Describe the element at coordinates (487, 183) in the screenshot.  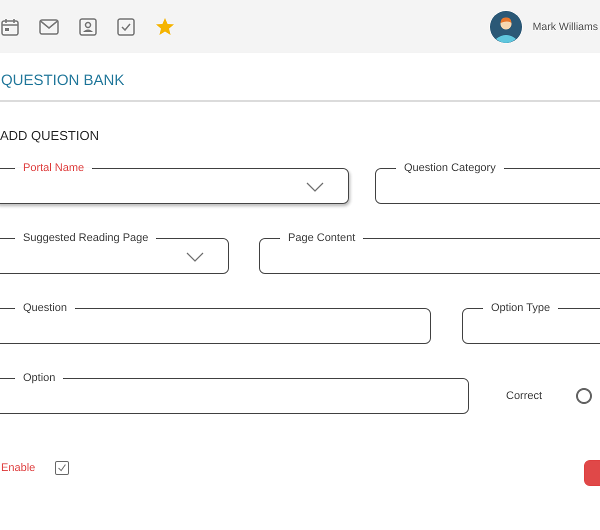
I see `input-field: Question Category` at that location.